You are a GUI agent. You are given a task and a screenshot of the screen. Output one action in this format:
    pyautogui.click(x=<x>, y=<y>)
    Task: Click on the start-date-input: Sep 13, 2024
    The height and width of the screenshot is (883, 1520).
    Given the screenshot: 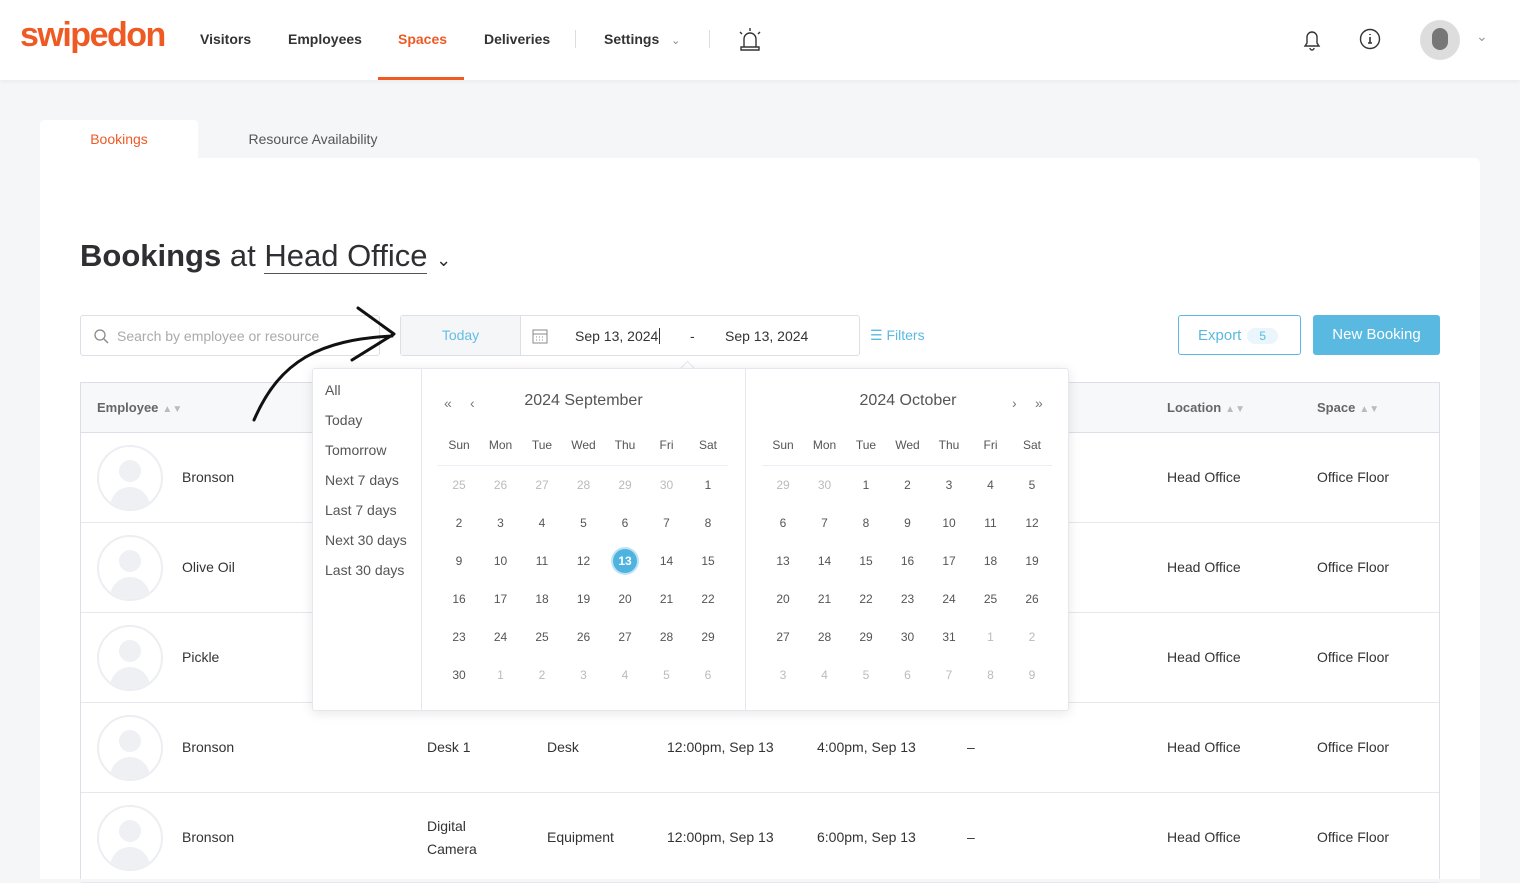 What is the action you would take?
    pyautogui.click(x=618, y=336)
    